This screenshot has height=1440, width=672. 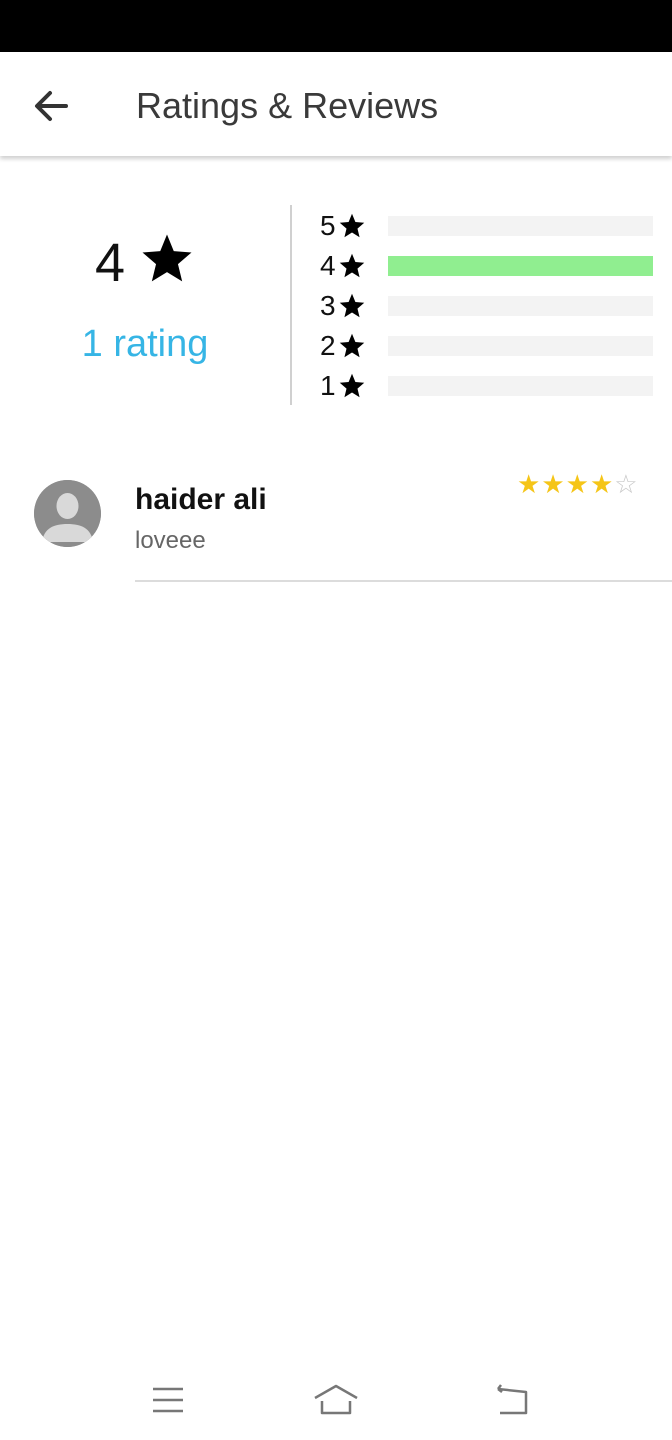 I want to click on bar-label: 1, so click(x=328, y=385).